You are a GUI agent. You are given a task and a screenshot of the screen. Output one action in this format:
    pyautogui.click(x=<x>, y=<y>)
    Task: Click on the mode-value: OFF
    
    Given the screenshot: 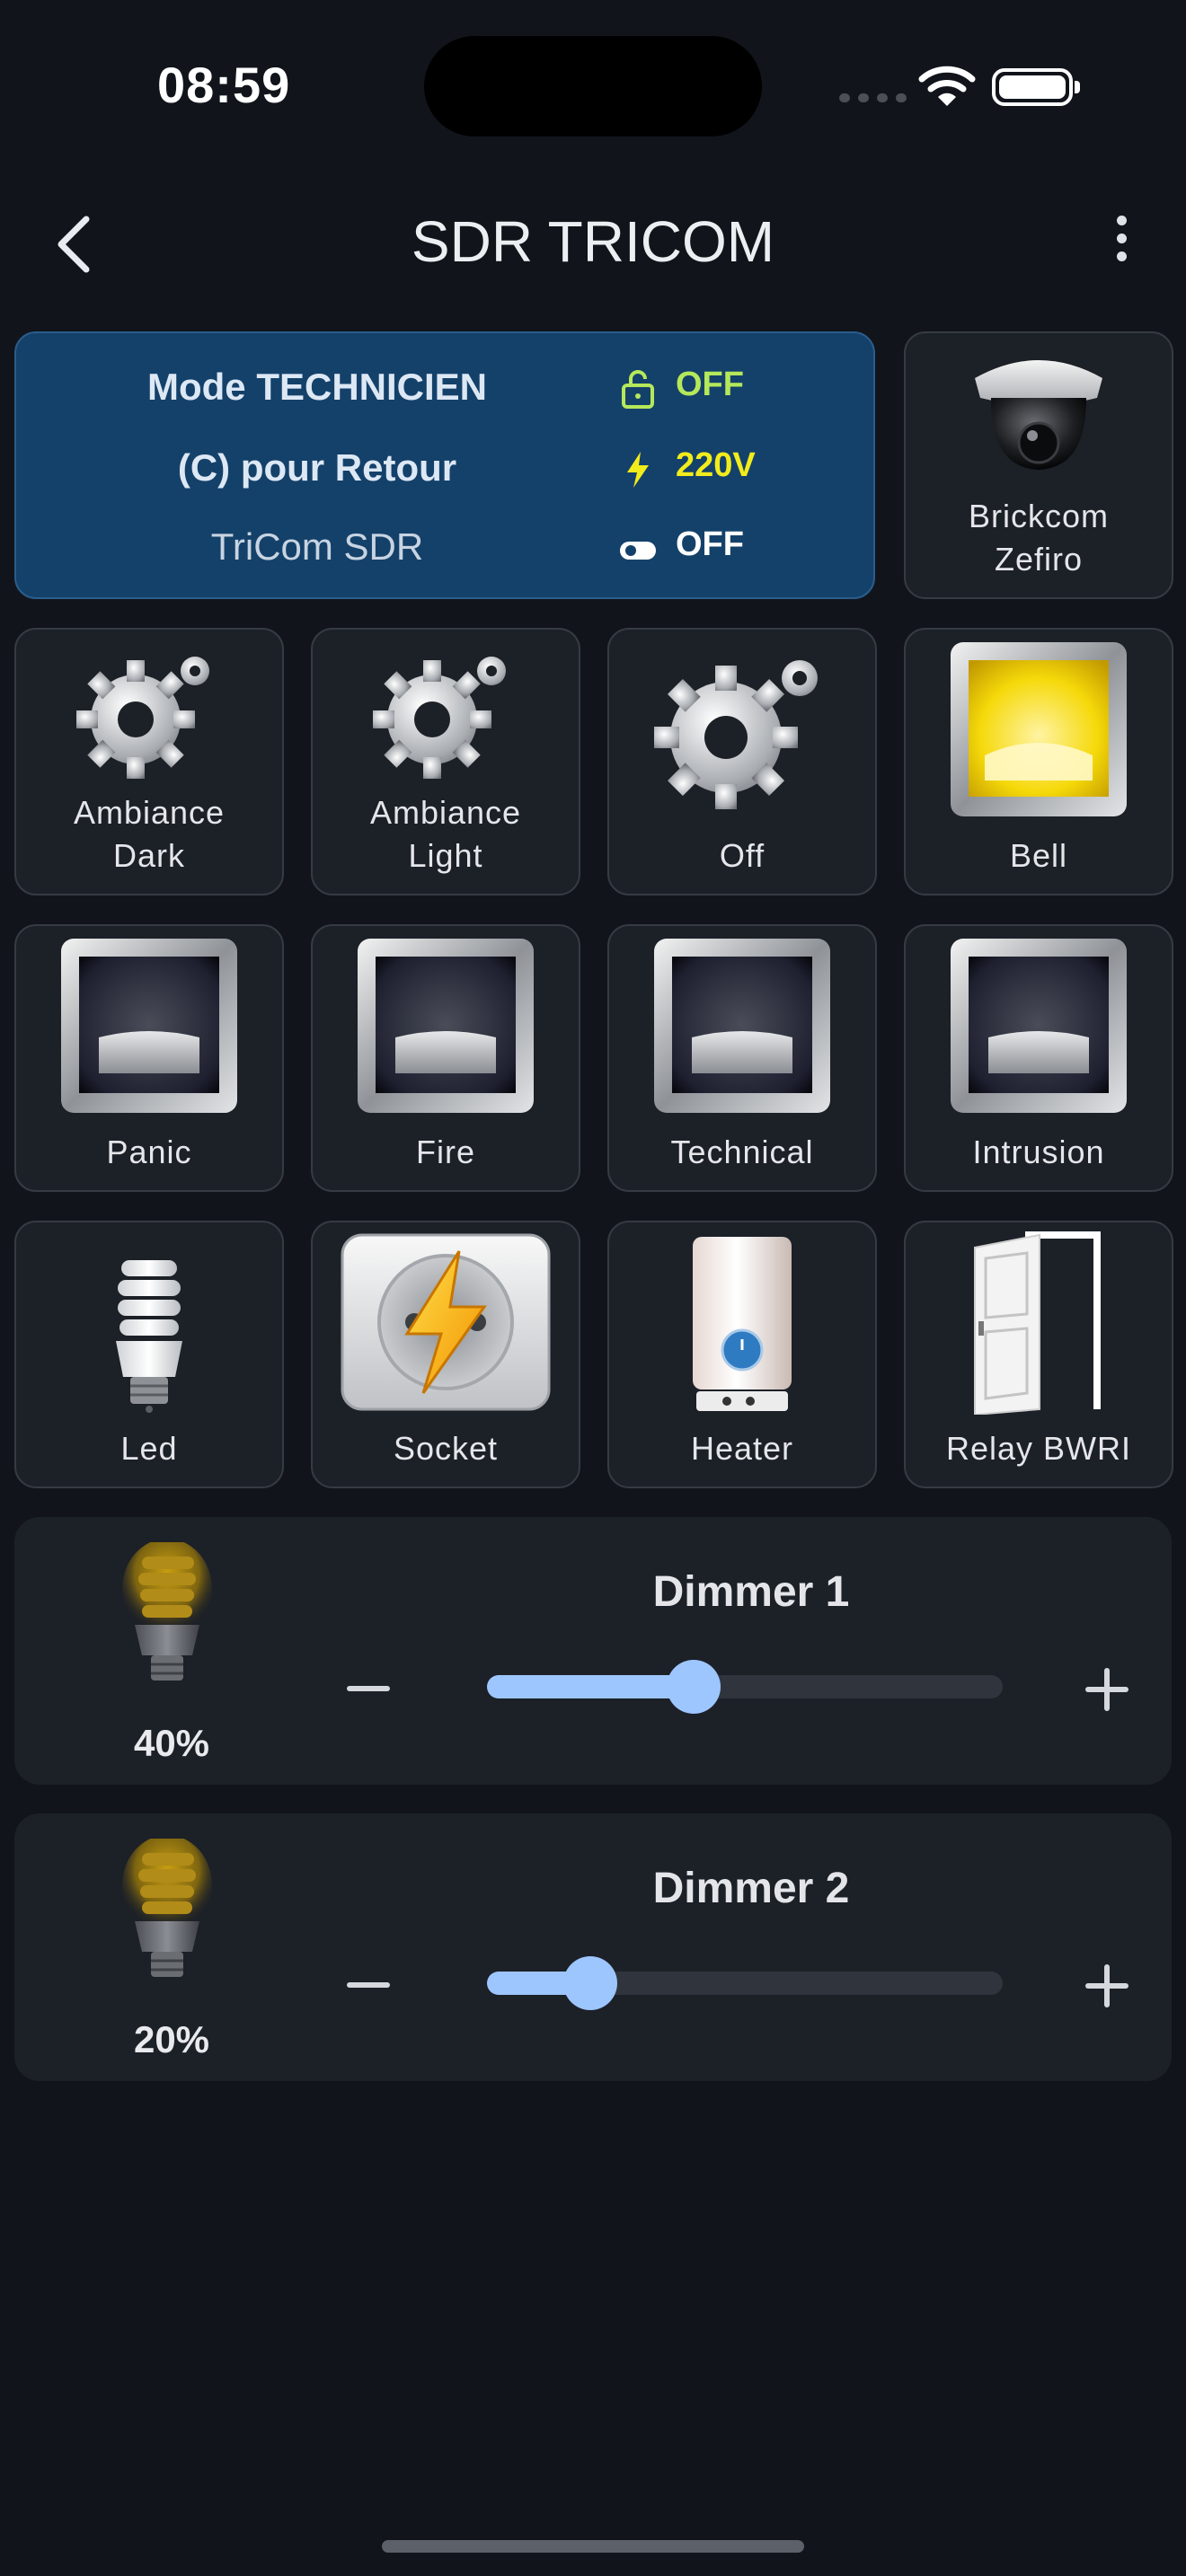 What is the action you would take?
    pyautogui.click(x=710, y=384)
    